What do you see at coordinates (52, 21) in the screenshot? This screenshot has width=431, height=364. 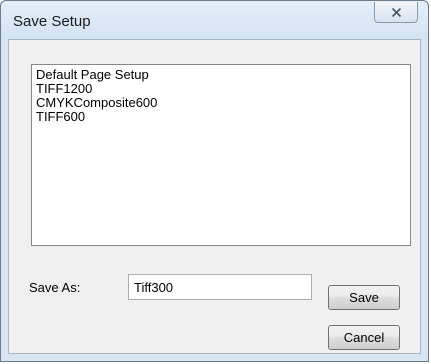 I see `window-title: Save Setup` at bounding box center [52, 21].